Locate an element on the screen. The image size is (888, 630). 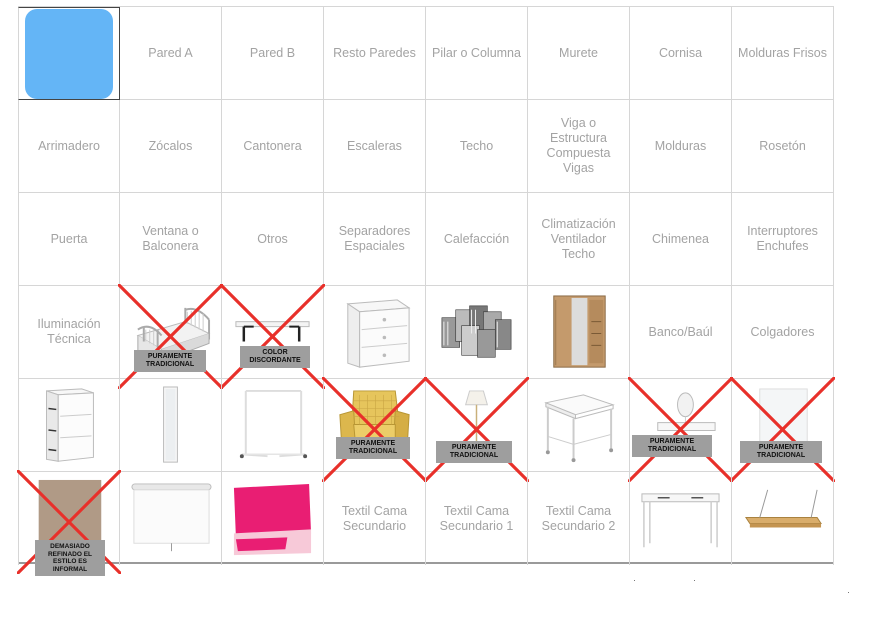
color-swatch-cell is located at coordinates (69, 53).